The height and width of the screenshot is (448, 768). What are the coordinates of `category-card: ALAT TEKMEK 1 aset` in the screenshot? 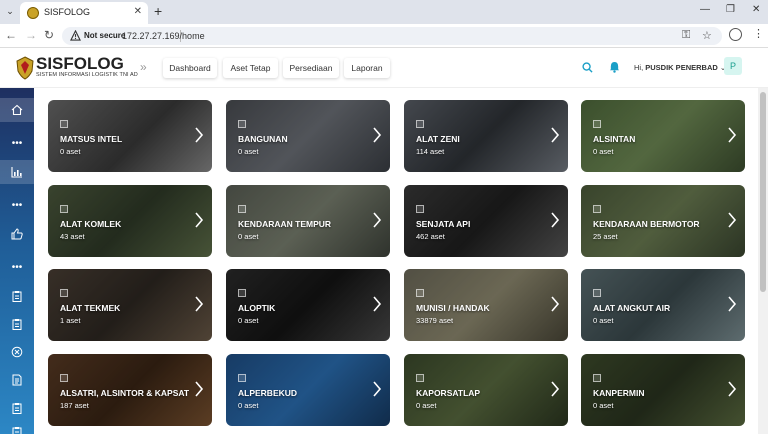 It's located at (130, 305).